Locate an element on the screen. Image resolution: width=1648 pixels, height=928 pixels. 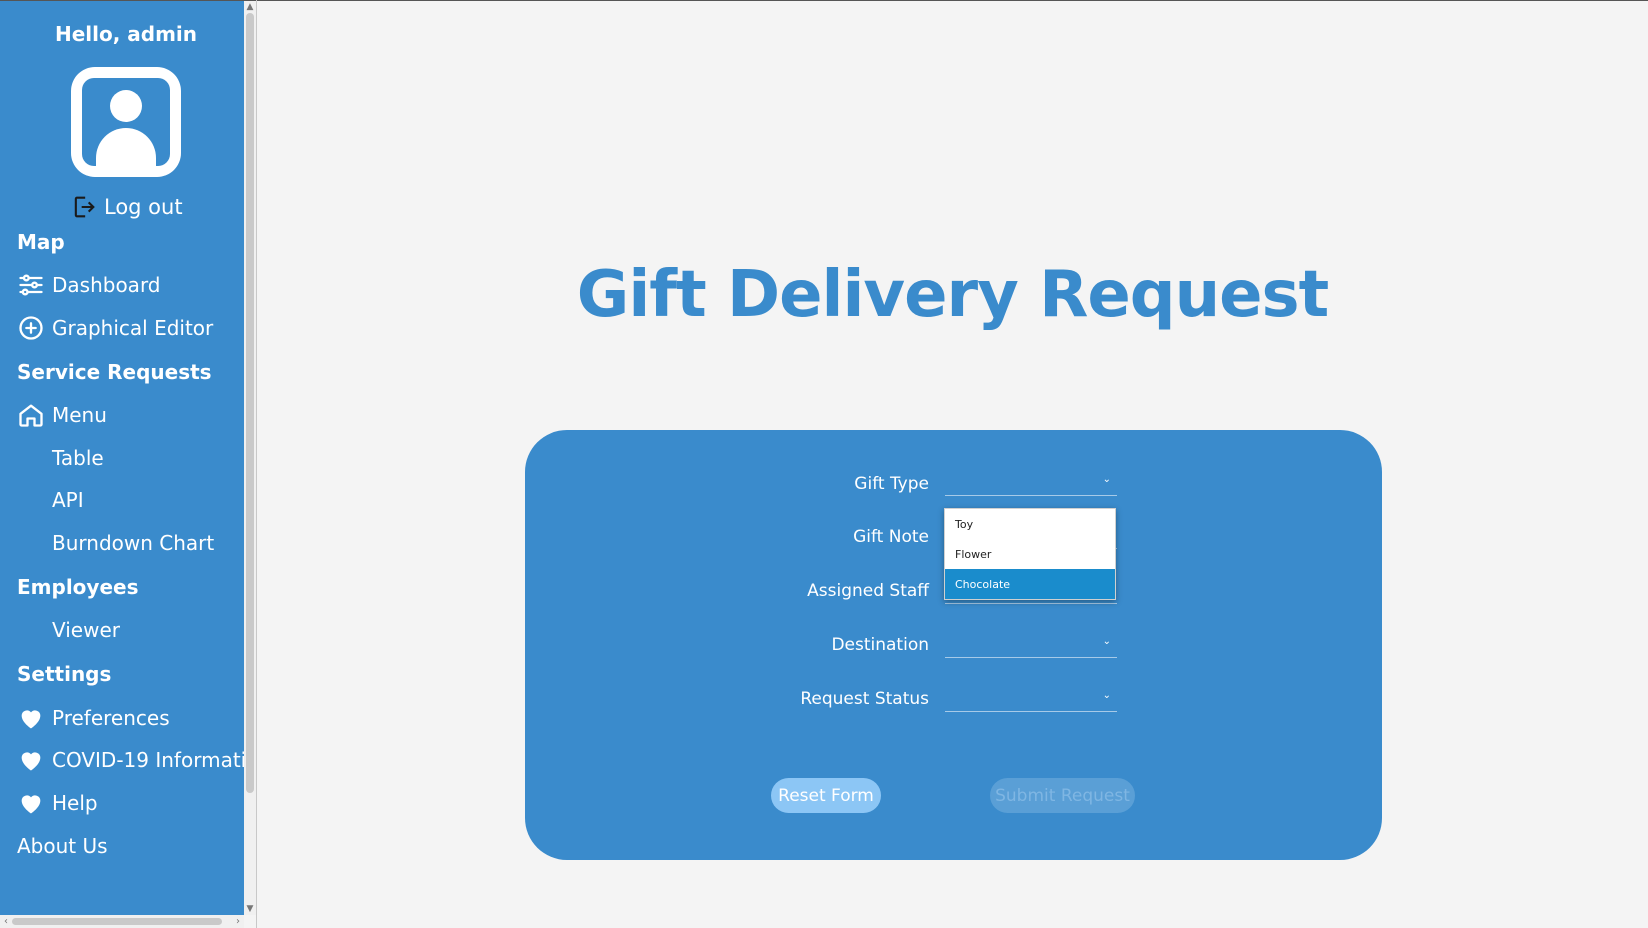
submit-request-button: Submit Request is located at coordinates (1062, 795).